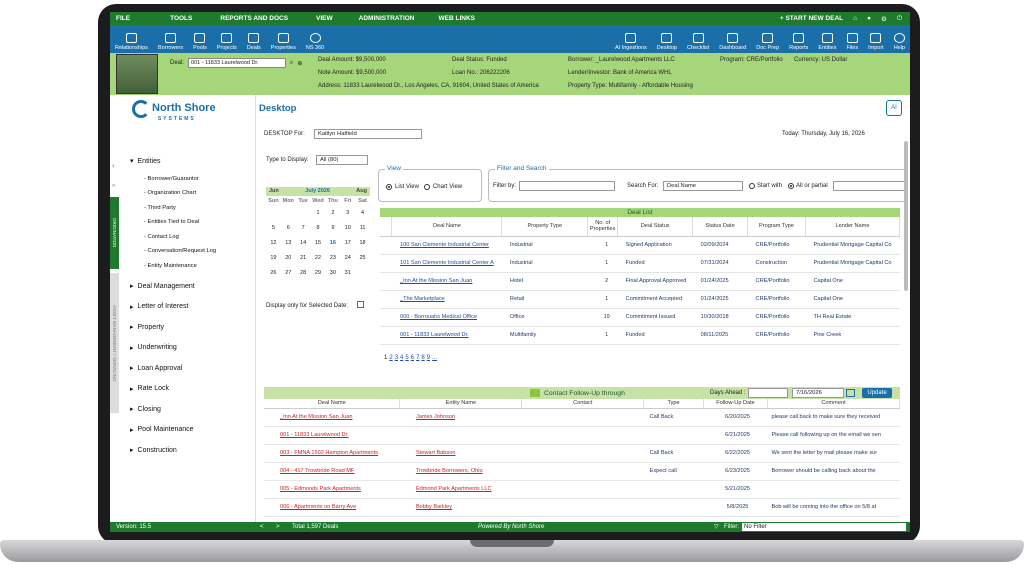 The image size is (1024, 572). What do you see at coordinates (173, 193) in the screenshot?
I see `nav-sub-organization-chart: - Organization Chart` at bounding box center [173, 193].